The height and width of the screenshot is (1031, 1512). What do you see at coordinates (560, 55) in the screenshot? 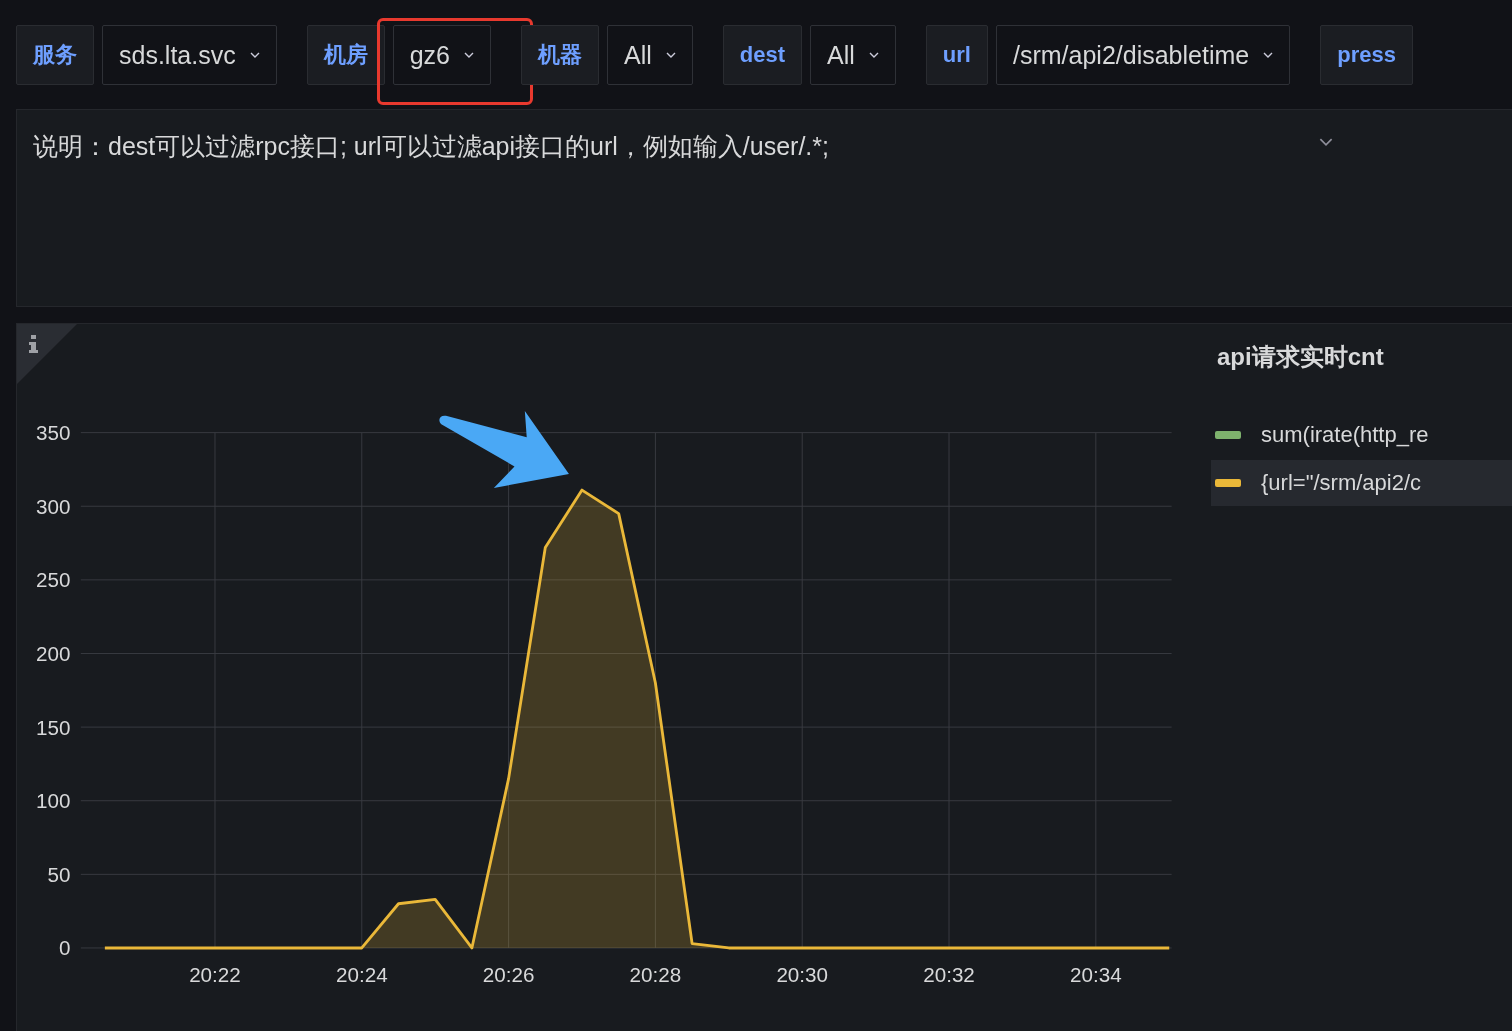
I see `variable-label: 机器` at bounding box center [560, 55].